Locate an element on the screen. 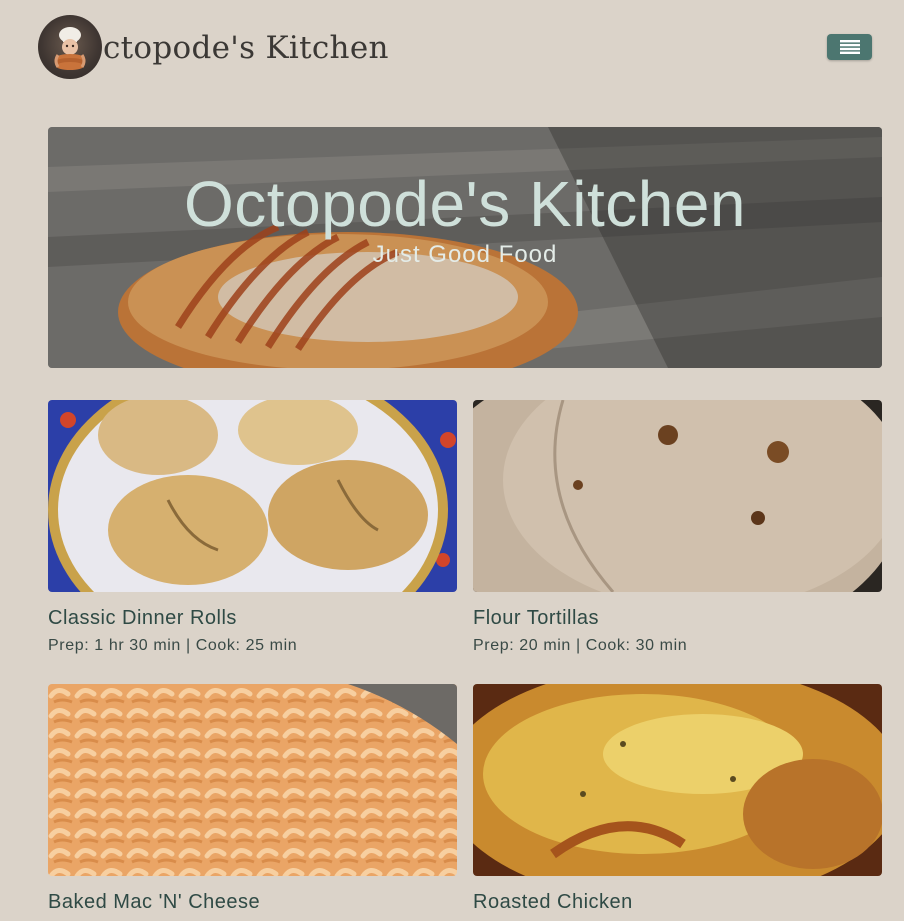 The image size is (904, 921). recipe-title: Flour Tortillas is located at coordinates (677, 618).